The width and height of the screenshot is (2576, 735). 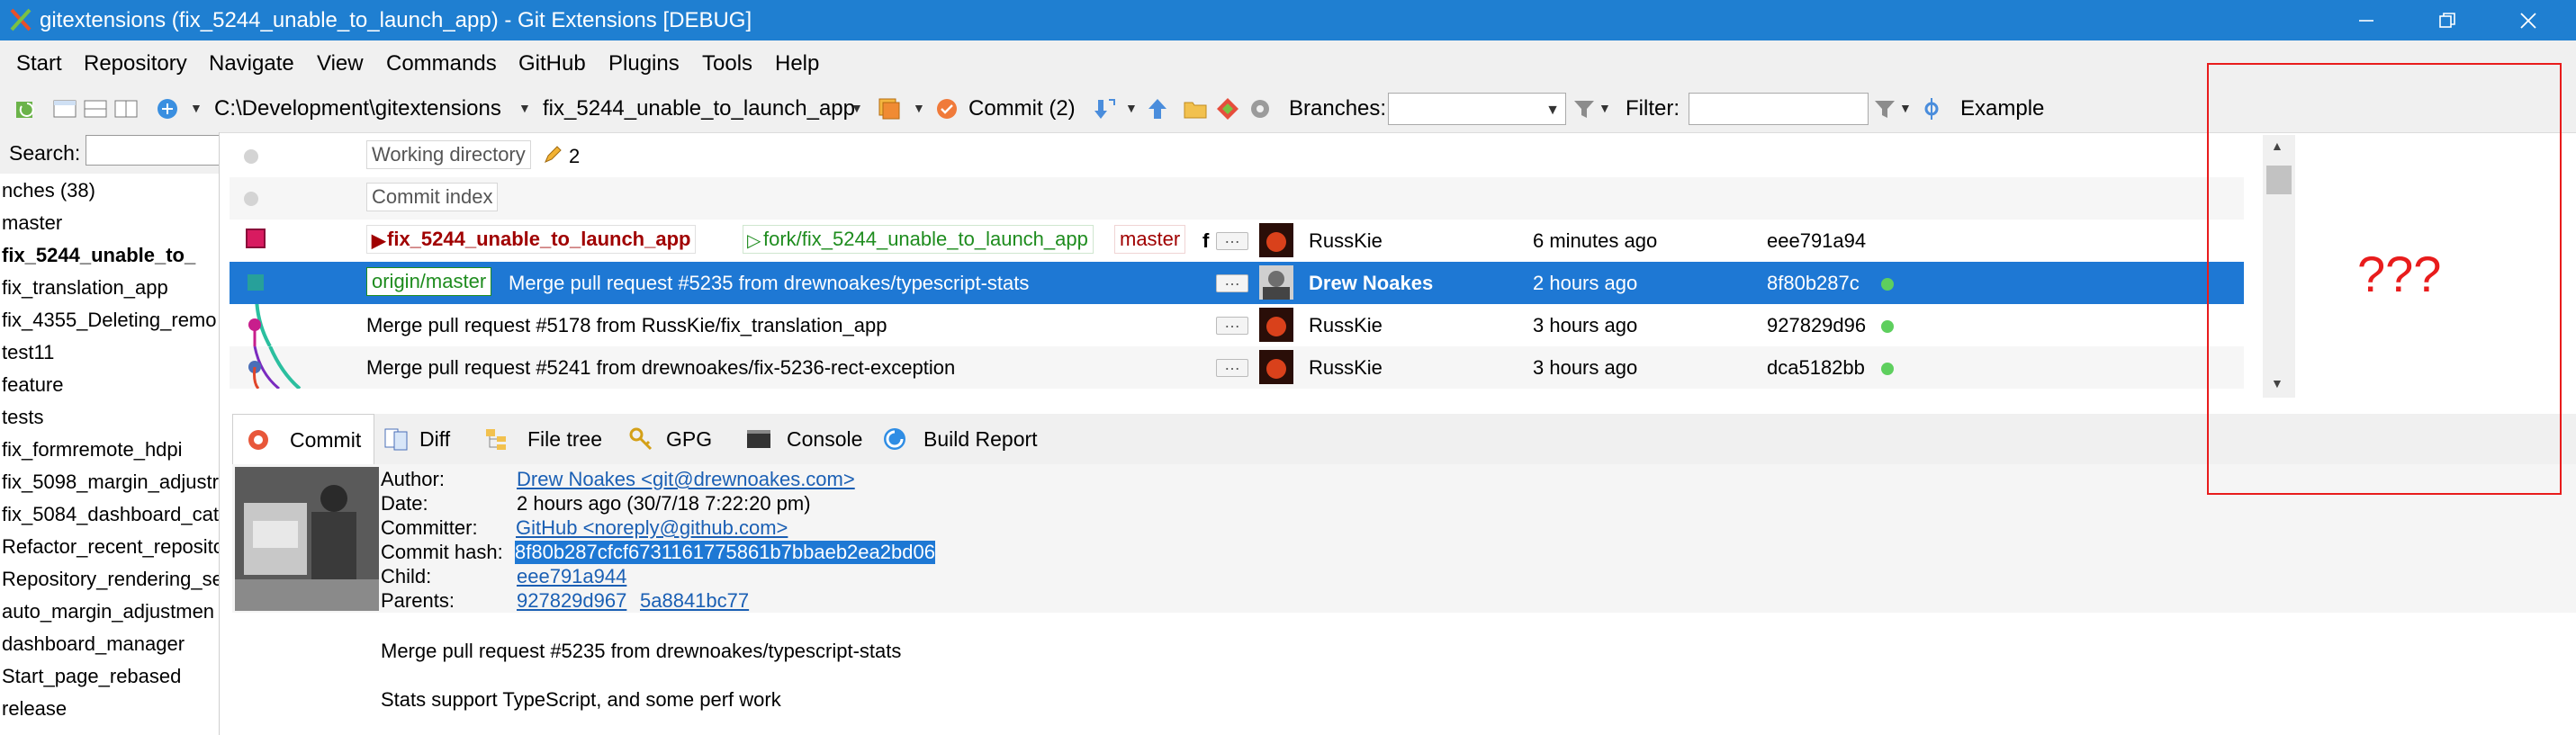 What do you see at coordinates (27, 109) in the screenshot?
I see `refresh-icon` at bounding box center [27, 109].